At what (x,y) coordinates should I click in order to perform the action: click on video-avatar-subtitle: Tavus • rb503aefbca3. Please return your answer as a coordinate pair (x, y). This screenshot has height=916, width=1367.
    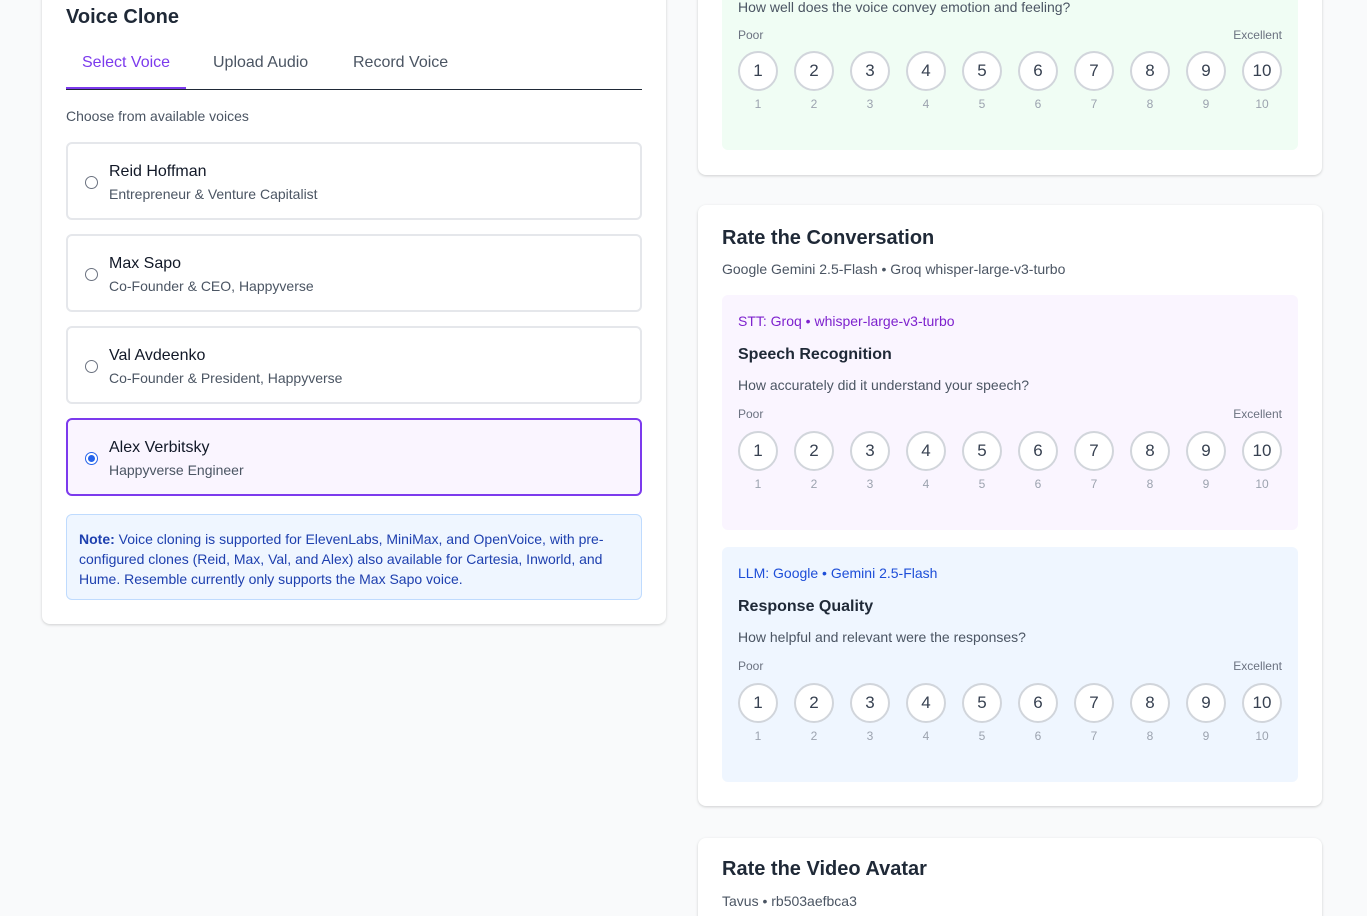
    Looking at the image, I should click on (789, 901).